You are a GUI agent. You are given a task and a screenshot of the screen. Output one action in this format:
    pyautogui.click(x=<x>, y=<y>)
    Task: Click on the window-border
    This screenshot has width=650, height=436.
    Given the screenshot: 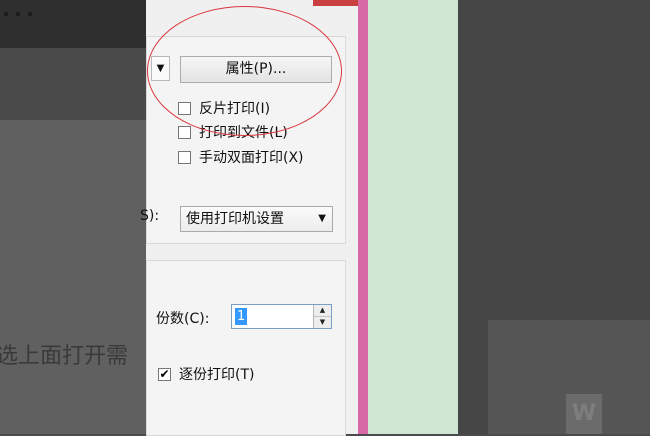 What is the action you would take?
    pyautogui.click(x=363, y=217)
    